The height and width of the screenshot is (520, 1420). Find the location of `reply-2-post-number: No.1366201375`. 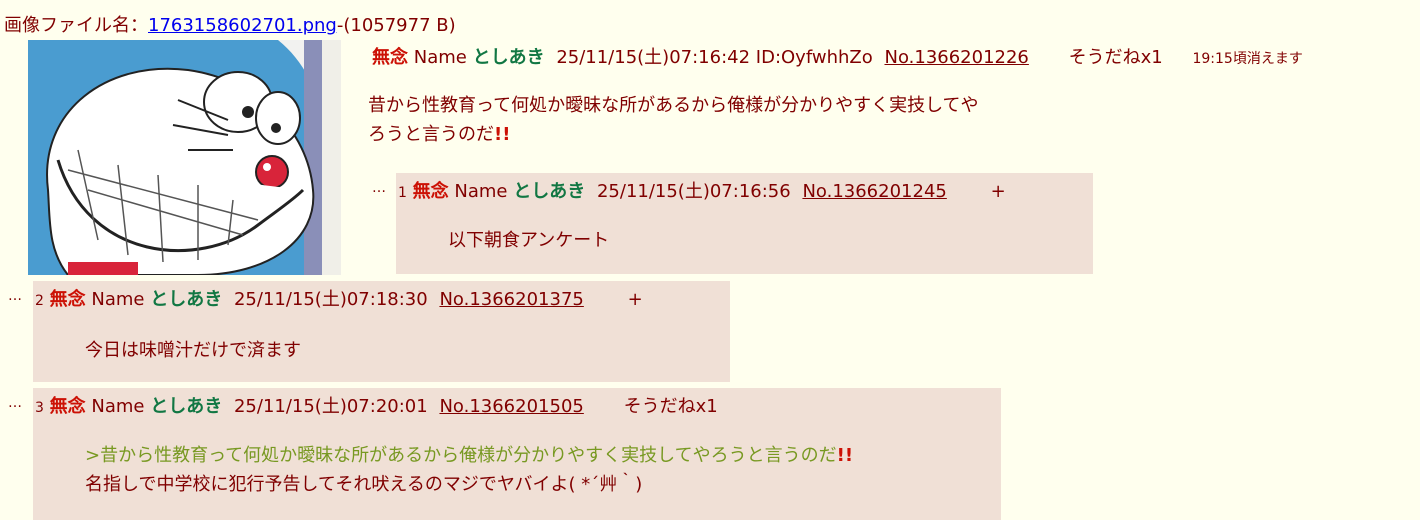

reply-2-post-number: No.1366201375 is located at coordinates (511, 299).